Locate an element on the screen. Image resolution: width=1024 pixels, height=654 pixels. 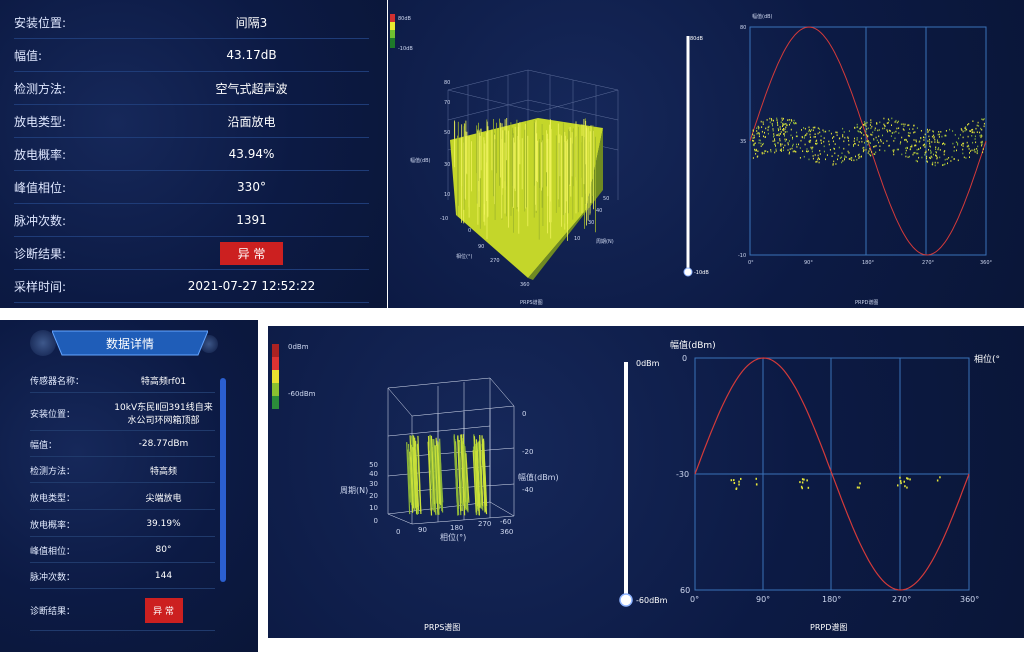
x-tick: 90 is located at coordinates (422, 530).